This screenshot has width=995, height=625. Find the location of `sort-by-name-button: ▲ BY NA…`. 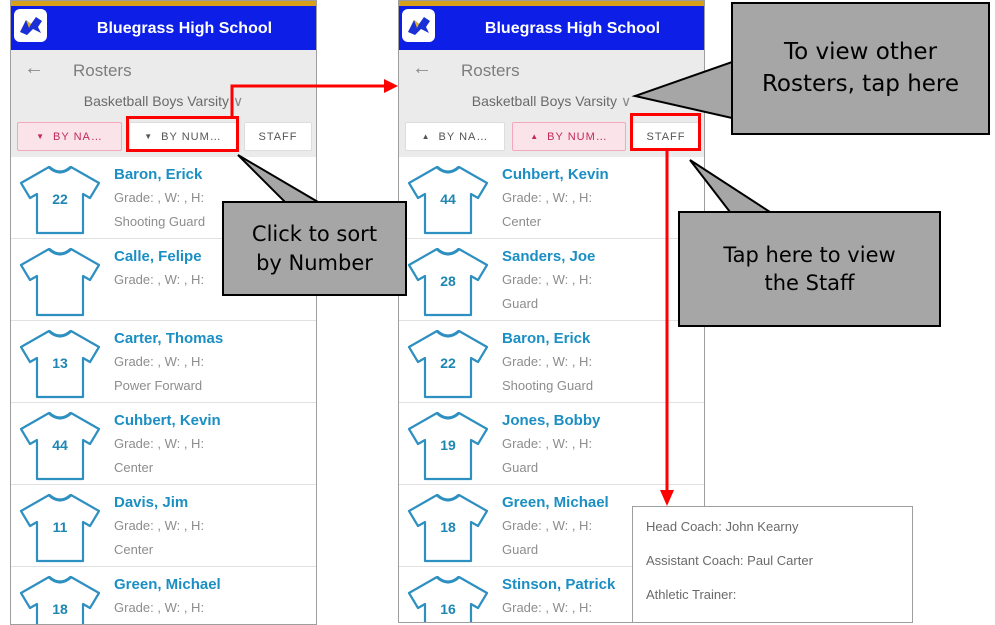

sort-by-name-button: ▲ BY NA… is located at coordinates (455, 136).